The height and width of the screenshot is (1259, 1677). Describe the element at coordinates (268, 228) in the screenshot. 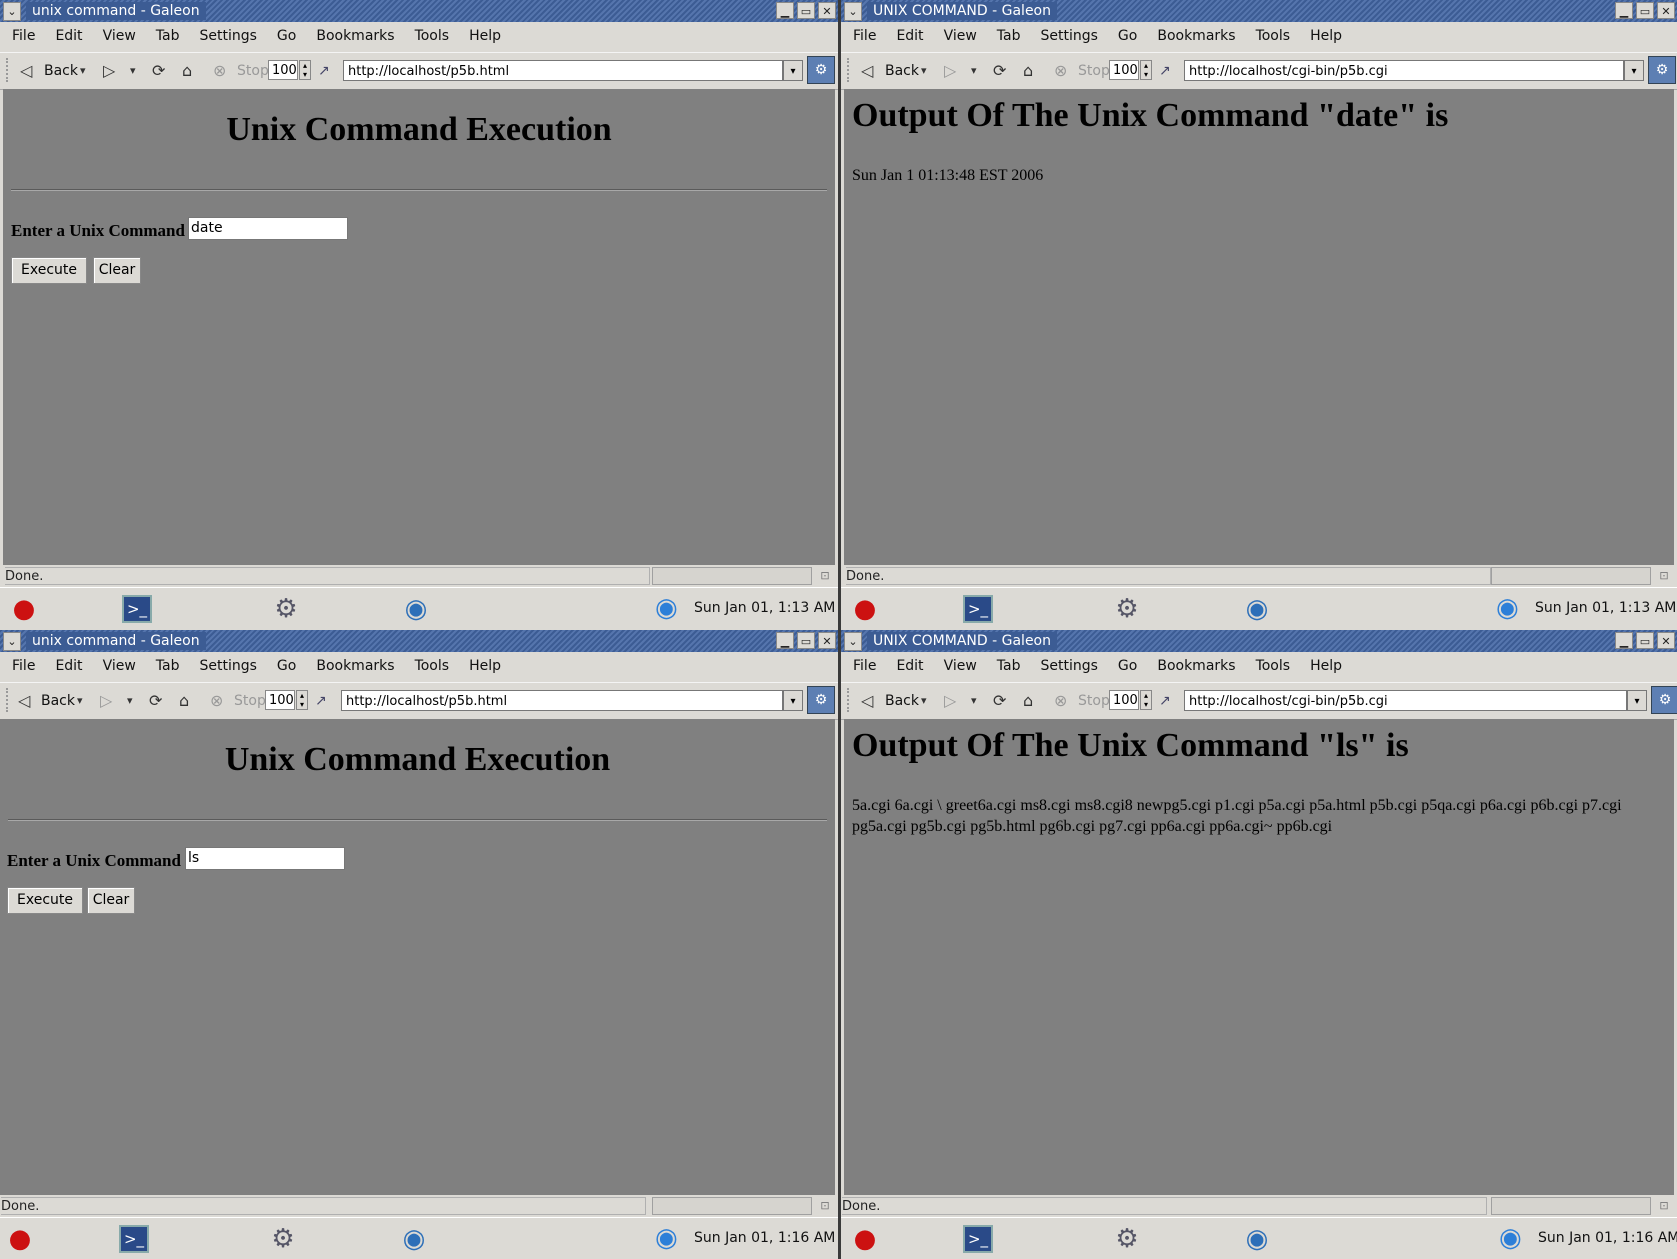

I see `command-input: date` at that location.